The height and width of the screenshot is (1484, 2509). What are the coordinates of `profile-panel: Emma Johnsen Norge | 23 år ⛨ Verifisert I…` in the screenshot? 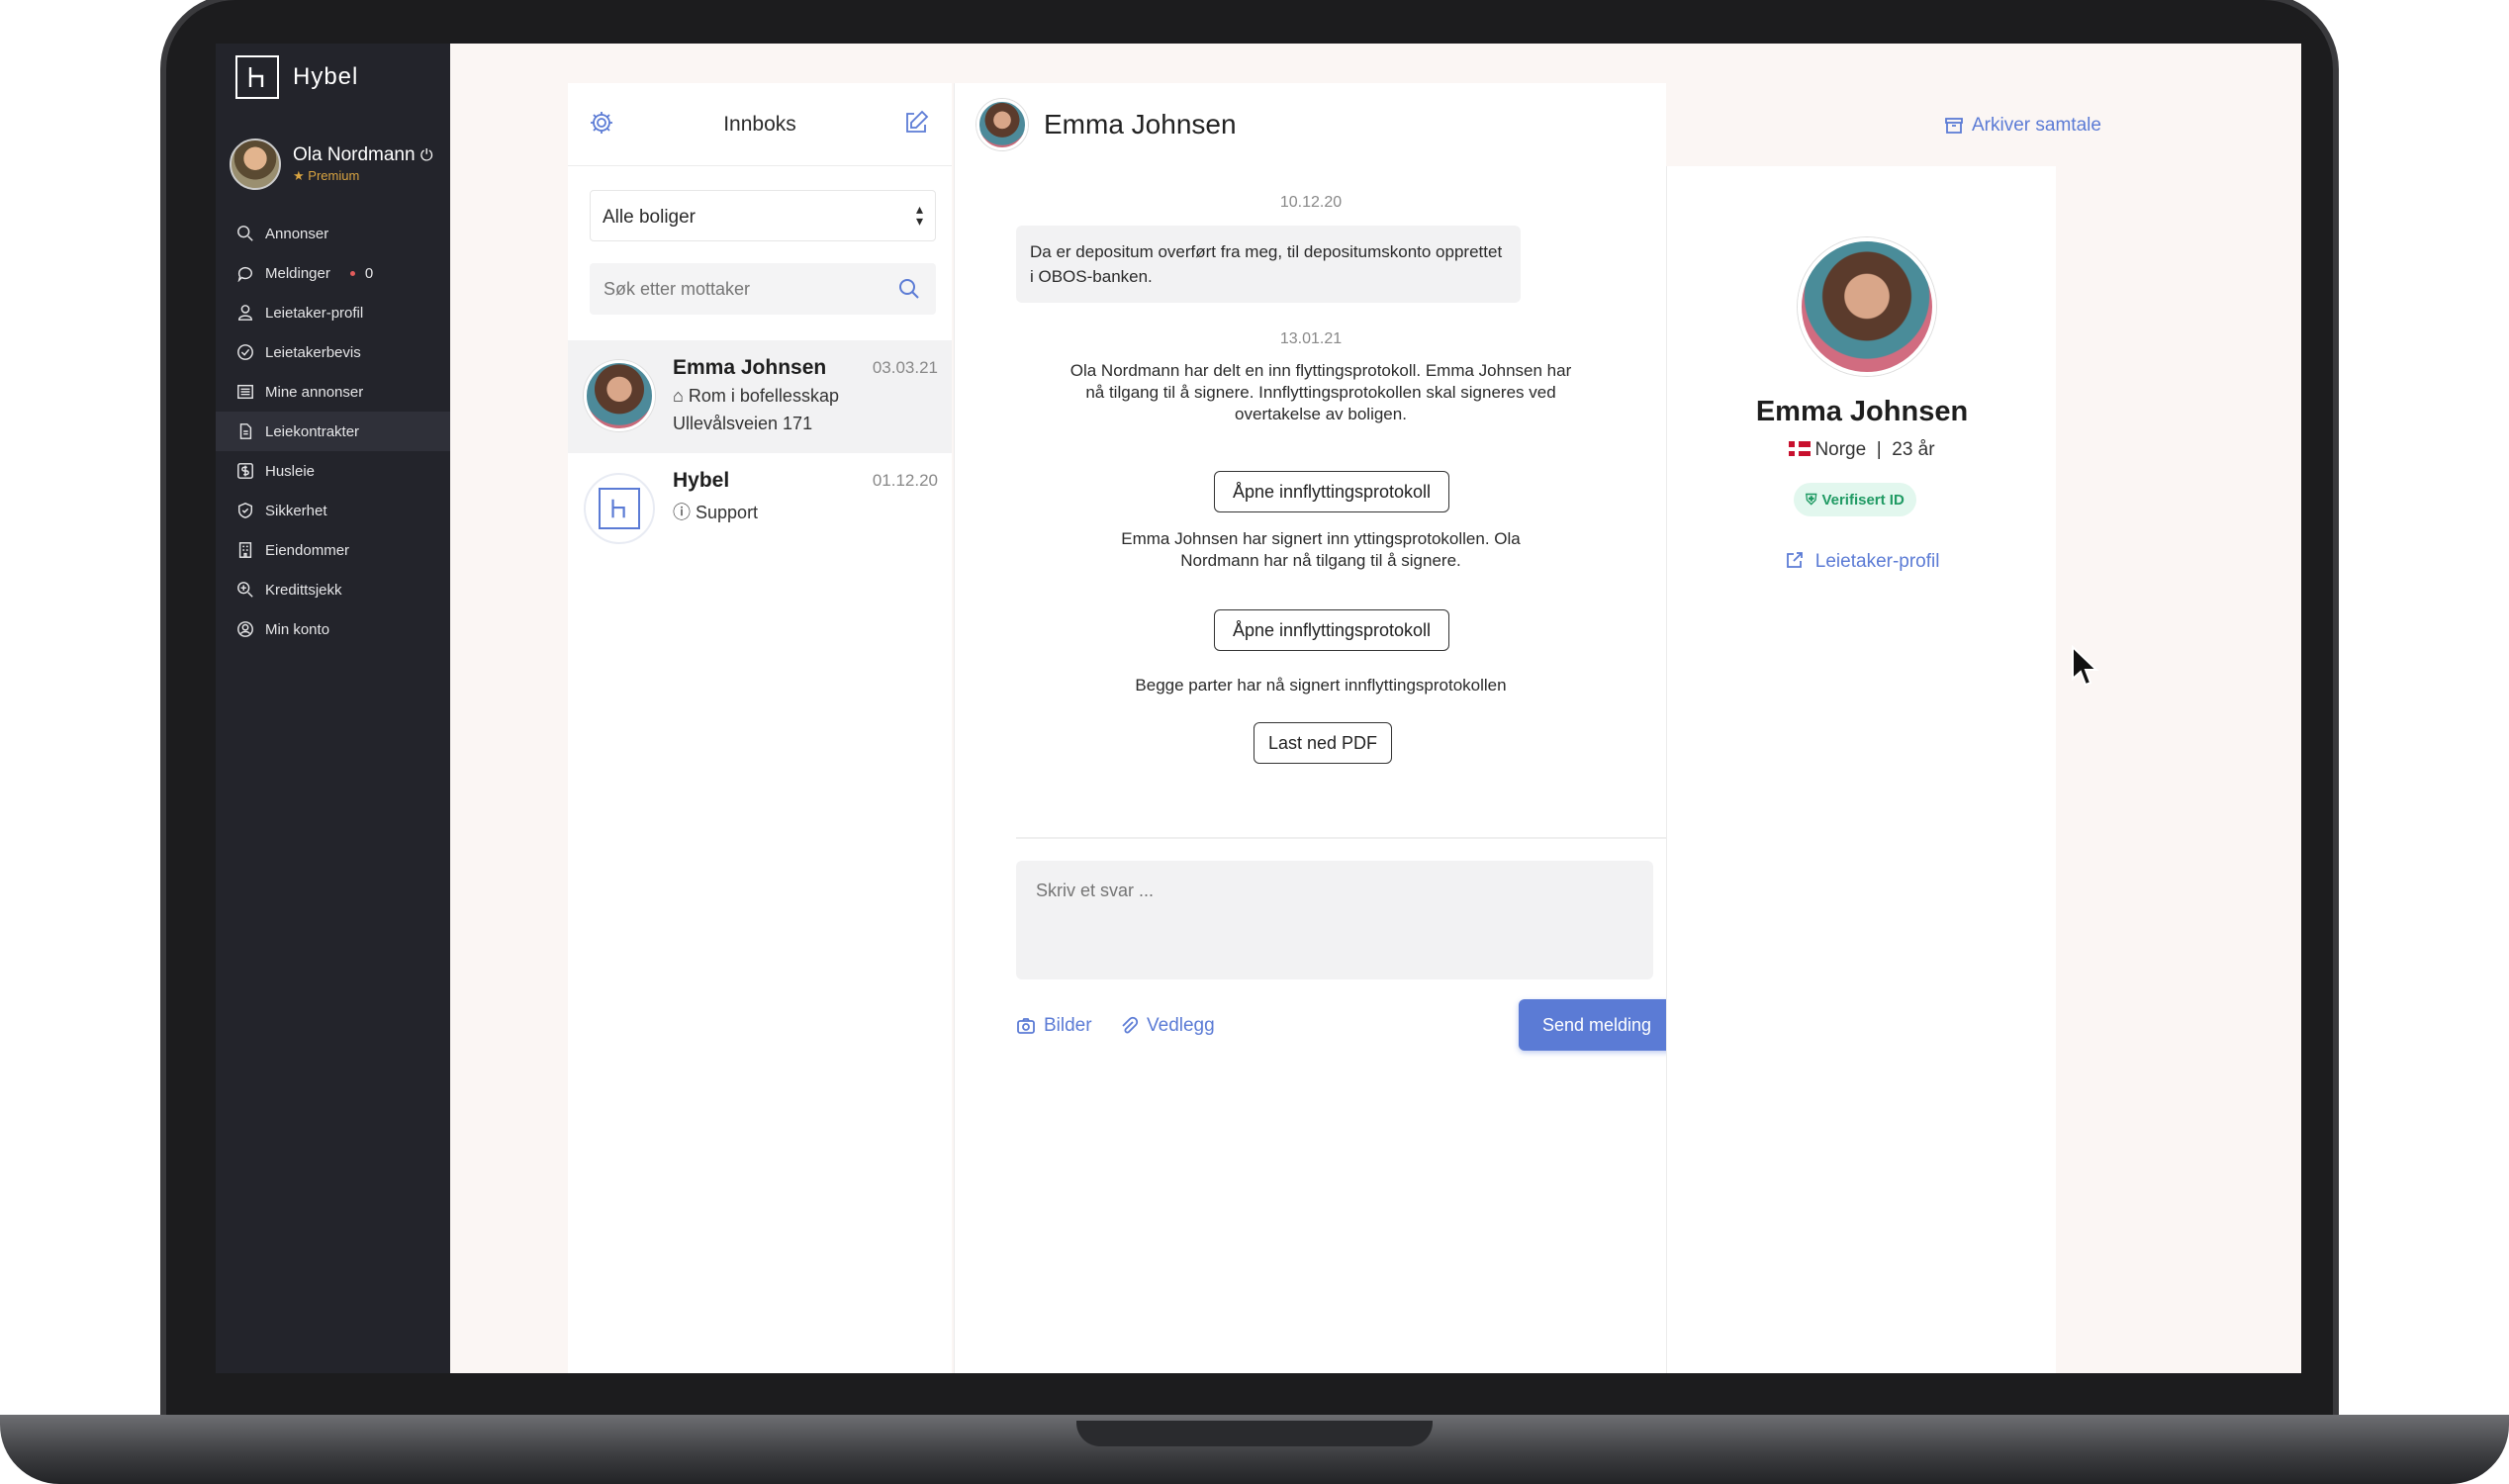 It's located at (1861, 769).